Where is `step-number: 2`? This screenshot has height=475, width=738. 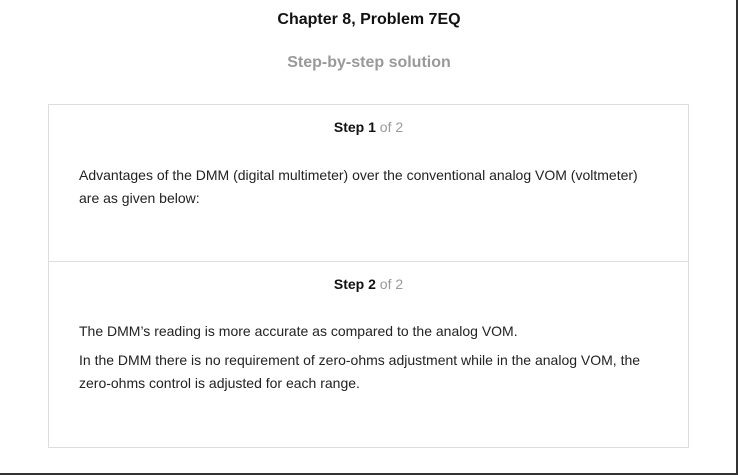 step-number: 2 is located at coordinates (372, 284).